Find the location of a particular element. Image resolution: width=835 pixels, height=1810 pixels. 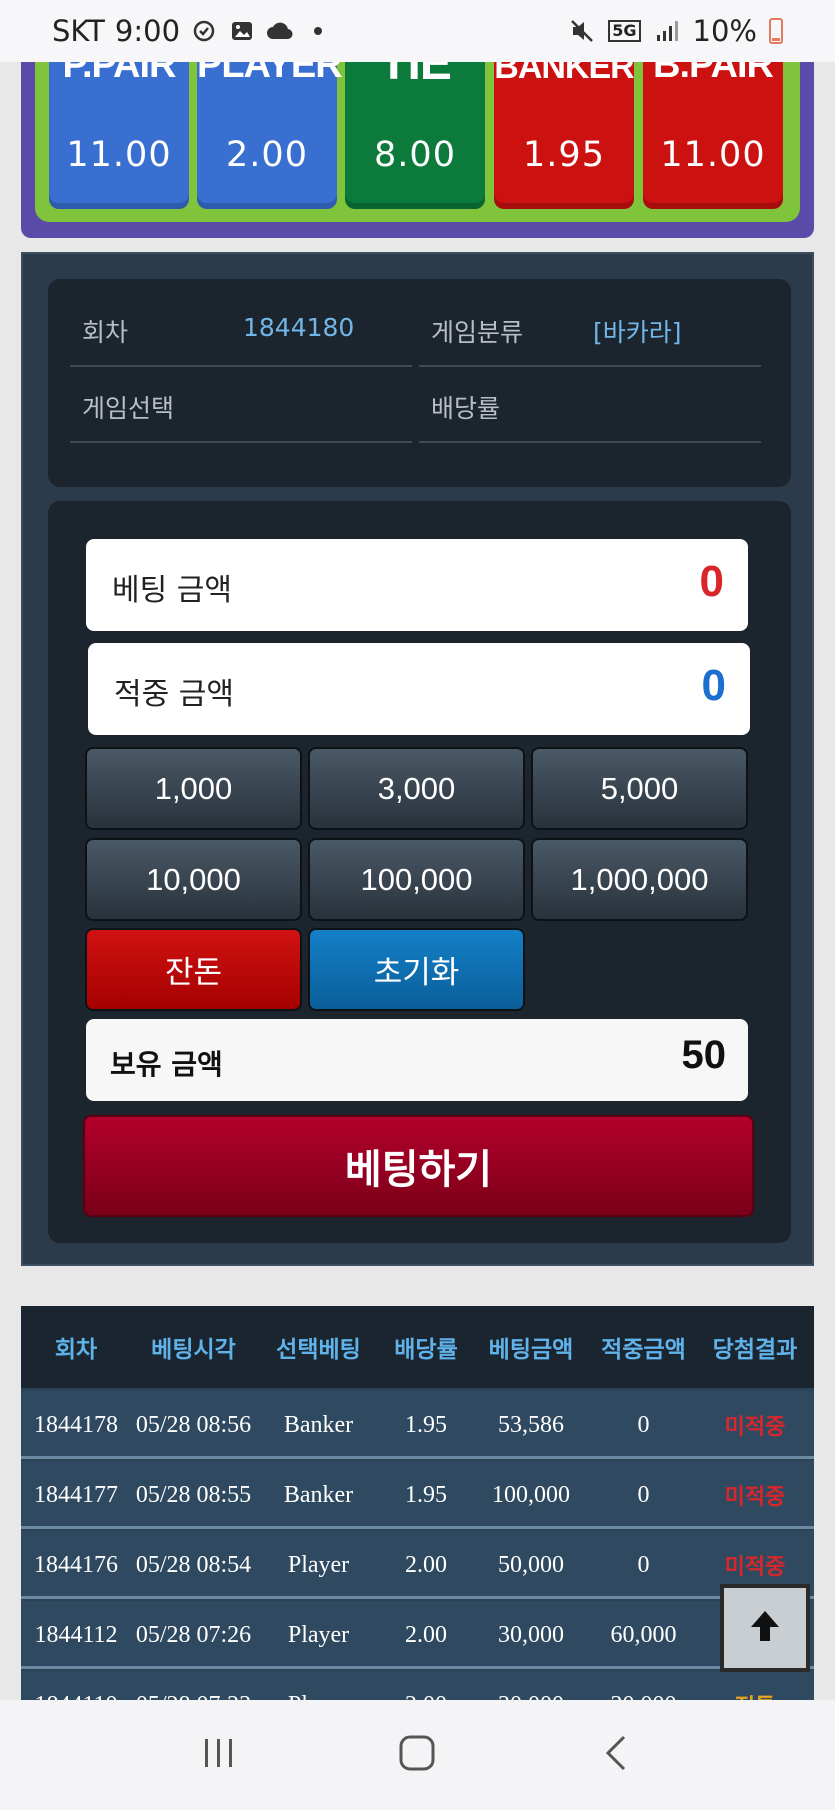

bet-amount-label: 베팅 금액 is located at coordinates (172, 590).